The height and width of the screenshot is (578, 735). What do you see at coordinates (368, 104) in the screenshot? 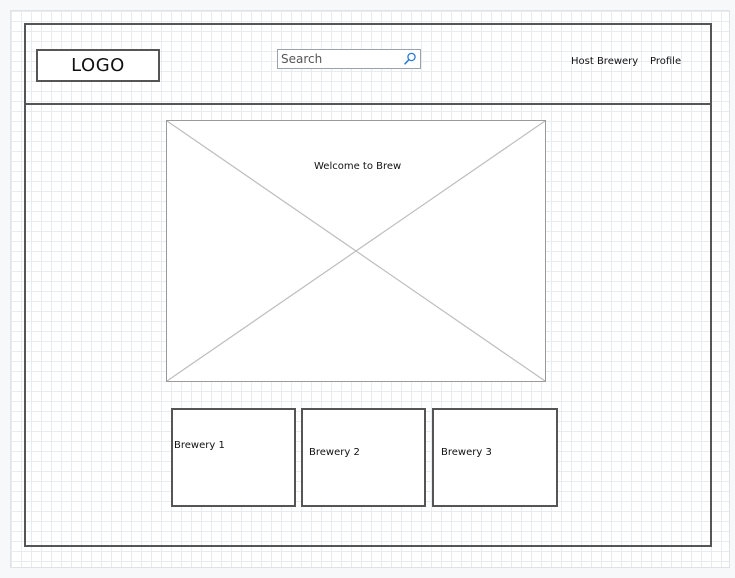
I see `header-divider` at bounding box center [368, 104].